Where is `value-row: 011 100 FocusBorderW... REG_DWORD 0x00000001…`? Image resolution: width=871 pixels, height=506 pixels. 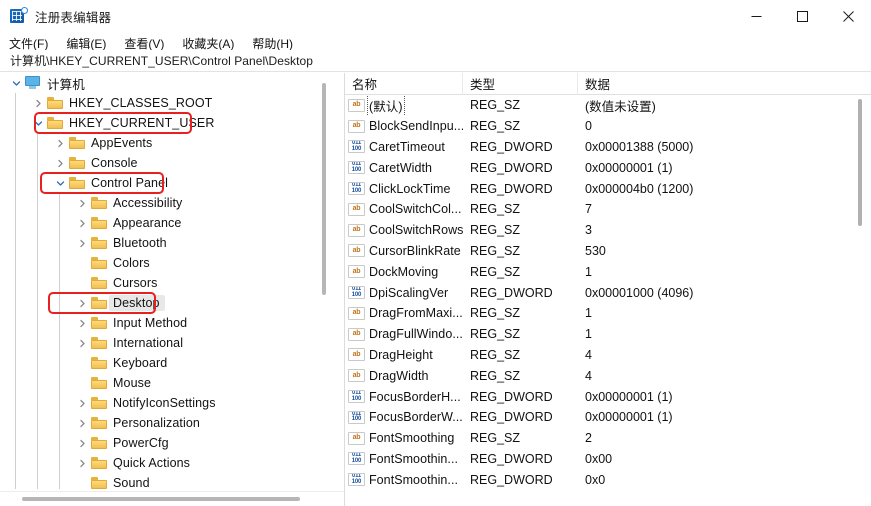
value-row: 011 100 FocusBorderW... REG_DWORD 0x00000001… is located at coordinates (602, 417).